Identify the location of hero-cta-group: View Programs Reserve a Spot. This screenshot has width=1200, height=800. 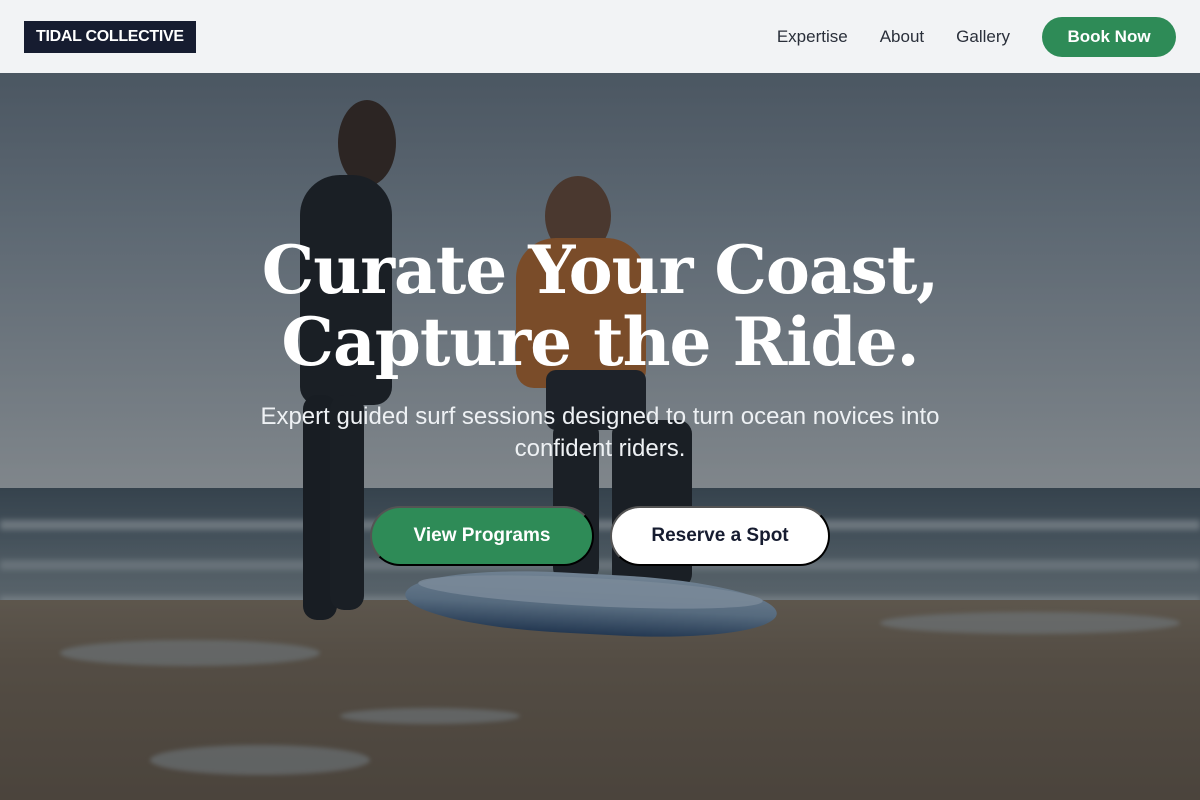
(600, 536).